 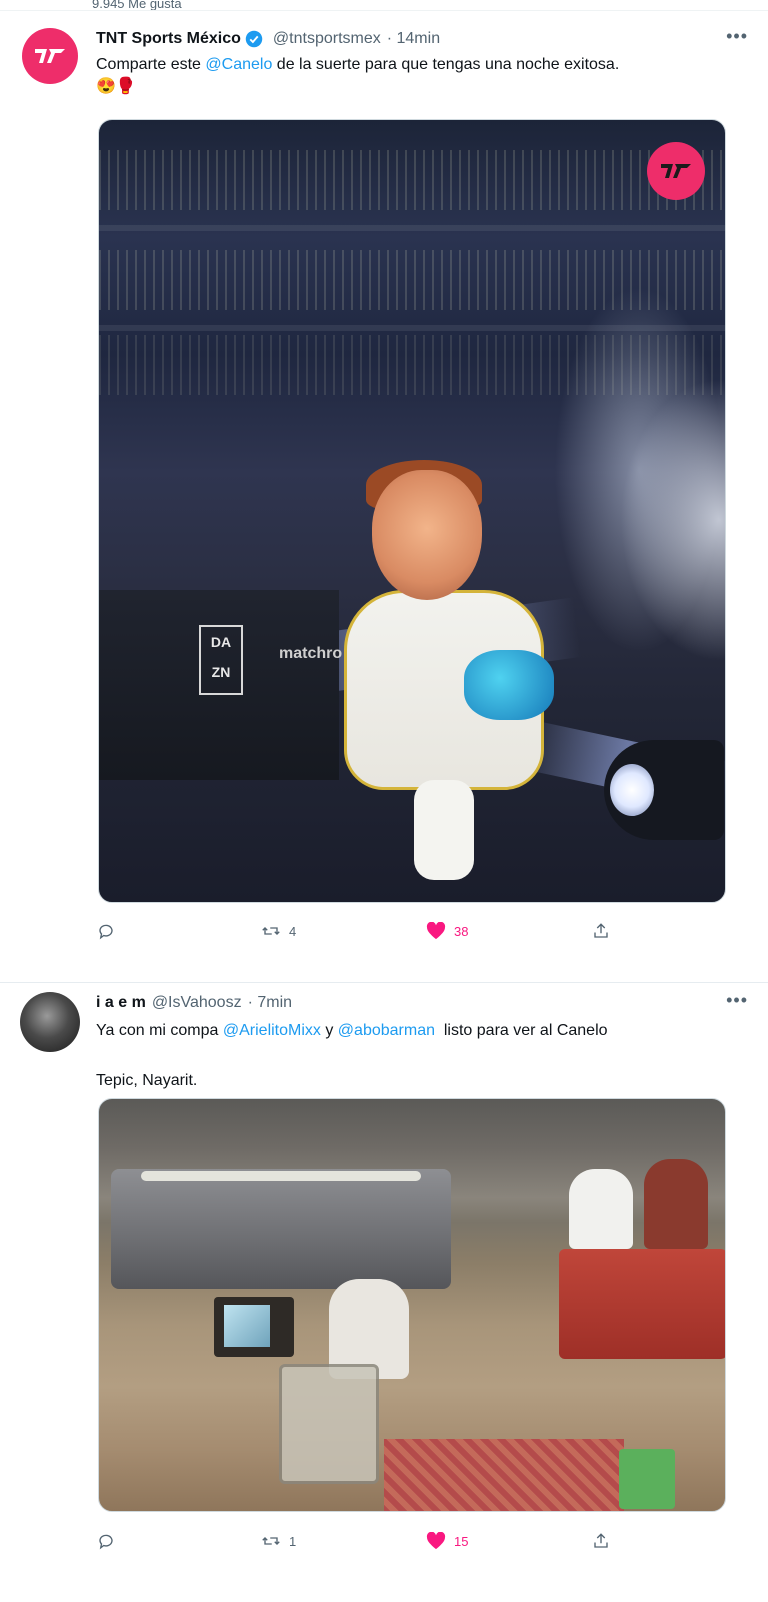 I want to click on retweet-count: 4, so click(x=293, y=931).